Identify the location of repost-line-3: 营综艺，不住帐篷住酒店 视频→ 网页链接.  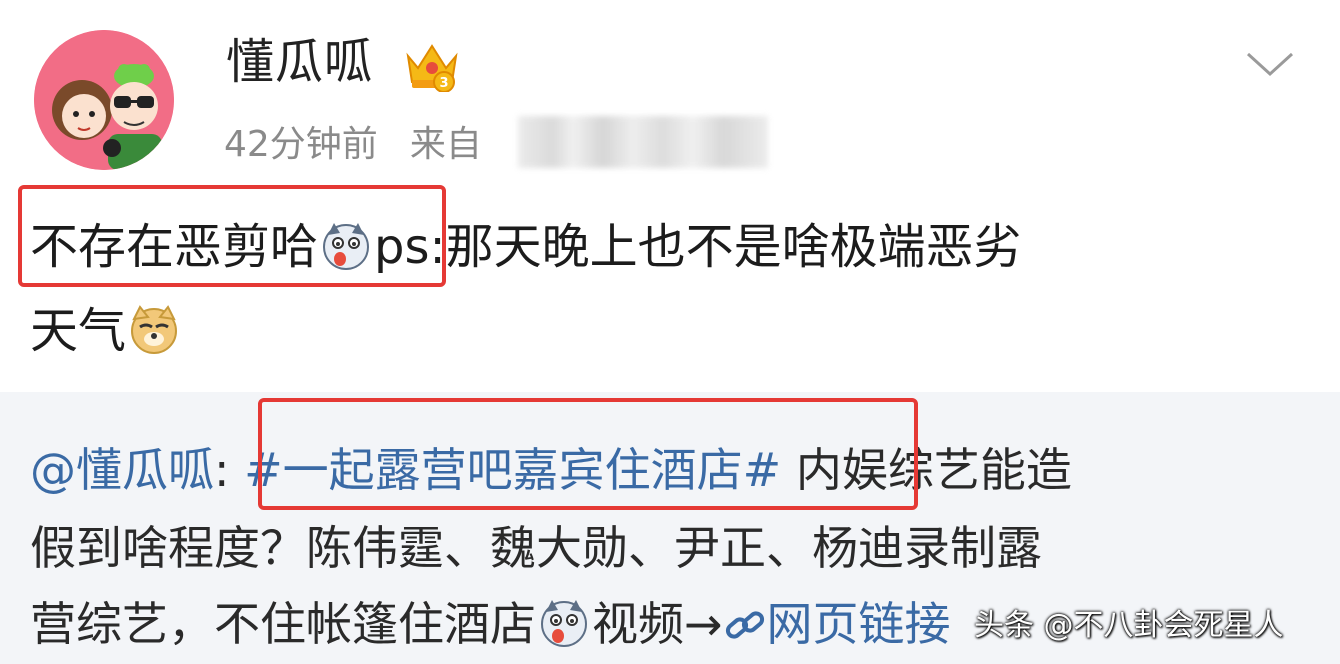
(490, 628).